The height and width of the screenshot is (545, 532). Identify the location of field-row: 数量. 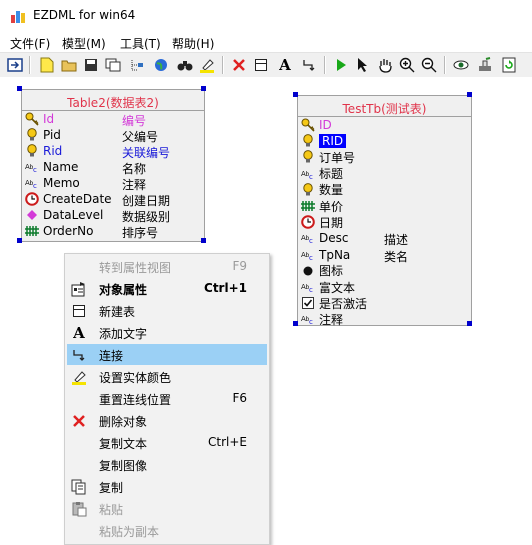
(322, 190).